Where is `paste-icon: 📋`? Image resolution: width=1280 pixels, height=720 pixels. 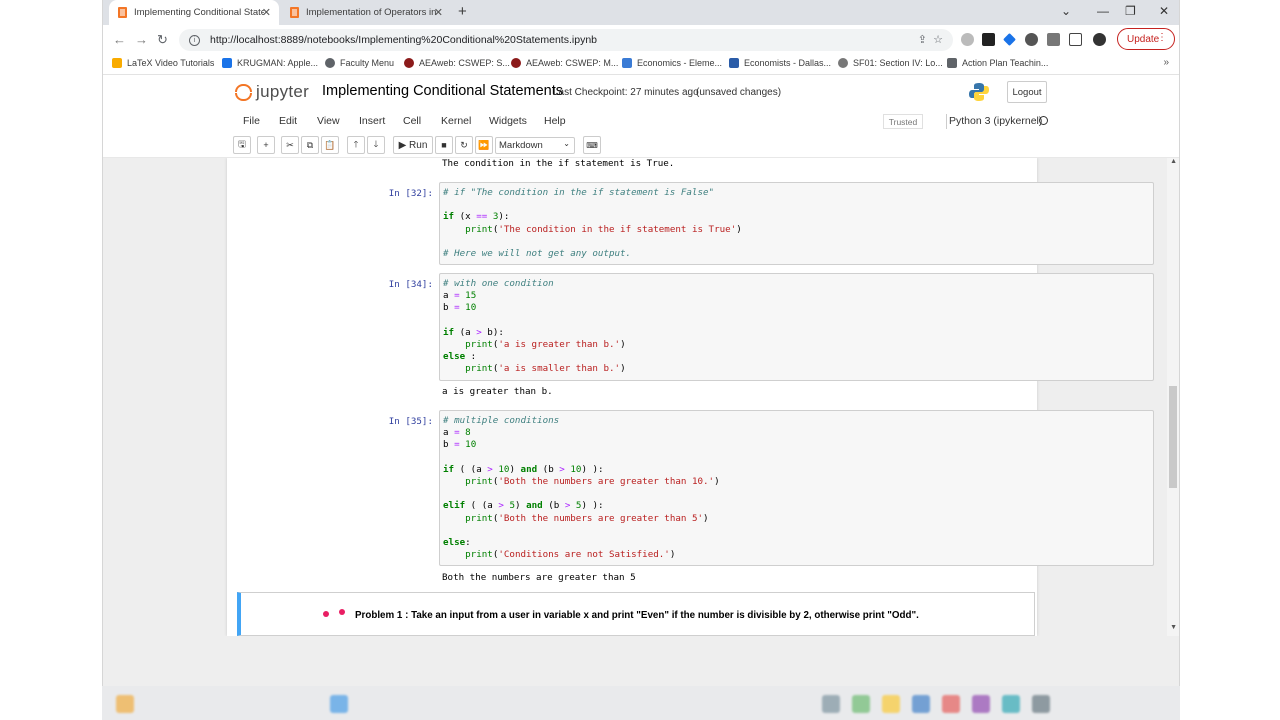 paste-icon: 📋 is located at coordinates (330, 145).